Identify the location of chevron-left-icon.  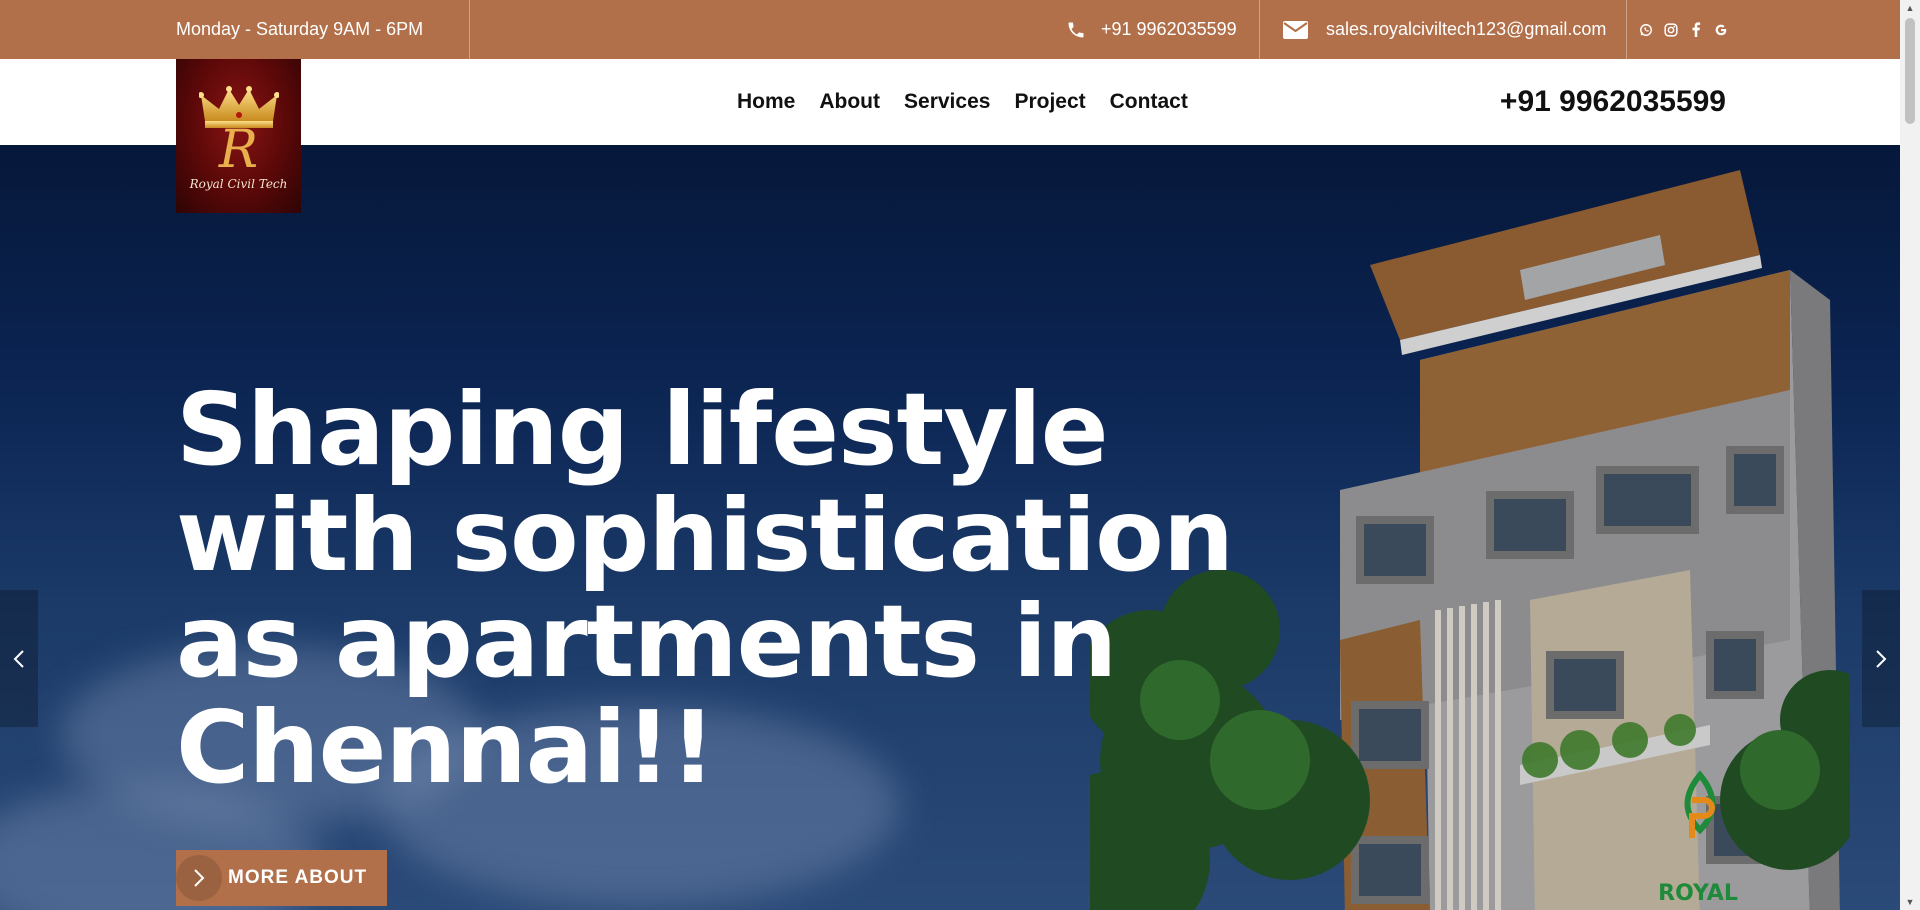
(18, 658).